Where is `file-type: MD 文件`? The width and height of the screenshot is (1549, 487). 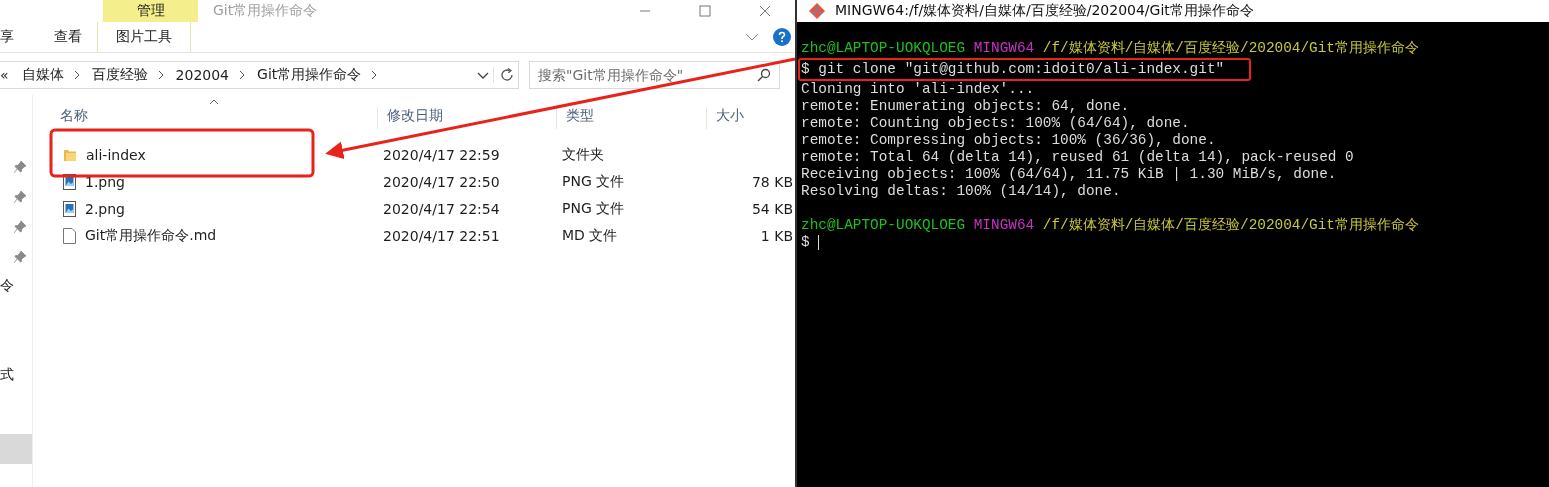
file-type: MD 文件 is located at coordinates (590, 234).